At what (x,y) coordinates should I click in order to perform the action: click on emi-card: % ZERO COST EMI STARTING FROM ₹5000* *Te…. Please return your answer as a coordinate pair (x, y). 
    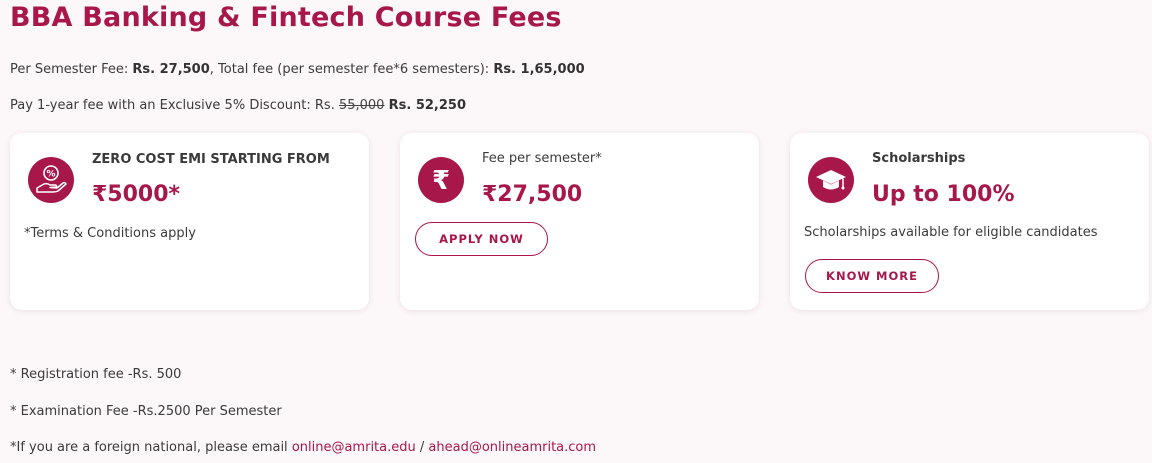
    Looking at the image, I should click on (189, 221).